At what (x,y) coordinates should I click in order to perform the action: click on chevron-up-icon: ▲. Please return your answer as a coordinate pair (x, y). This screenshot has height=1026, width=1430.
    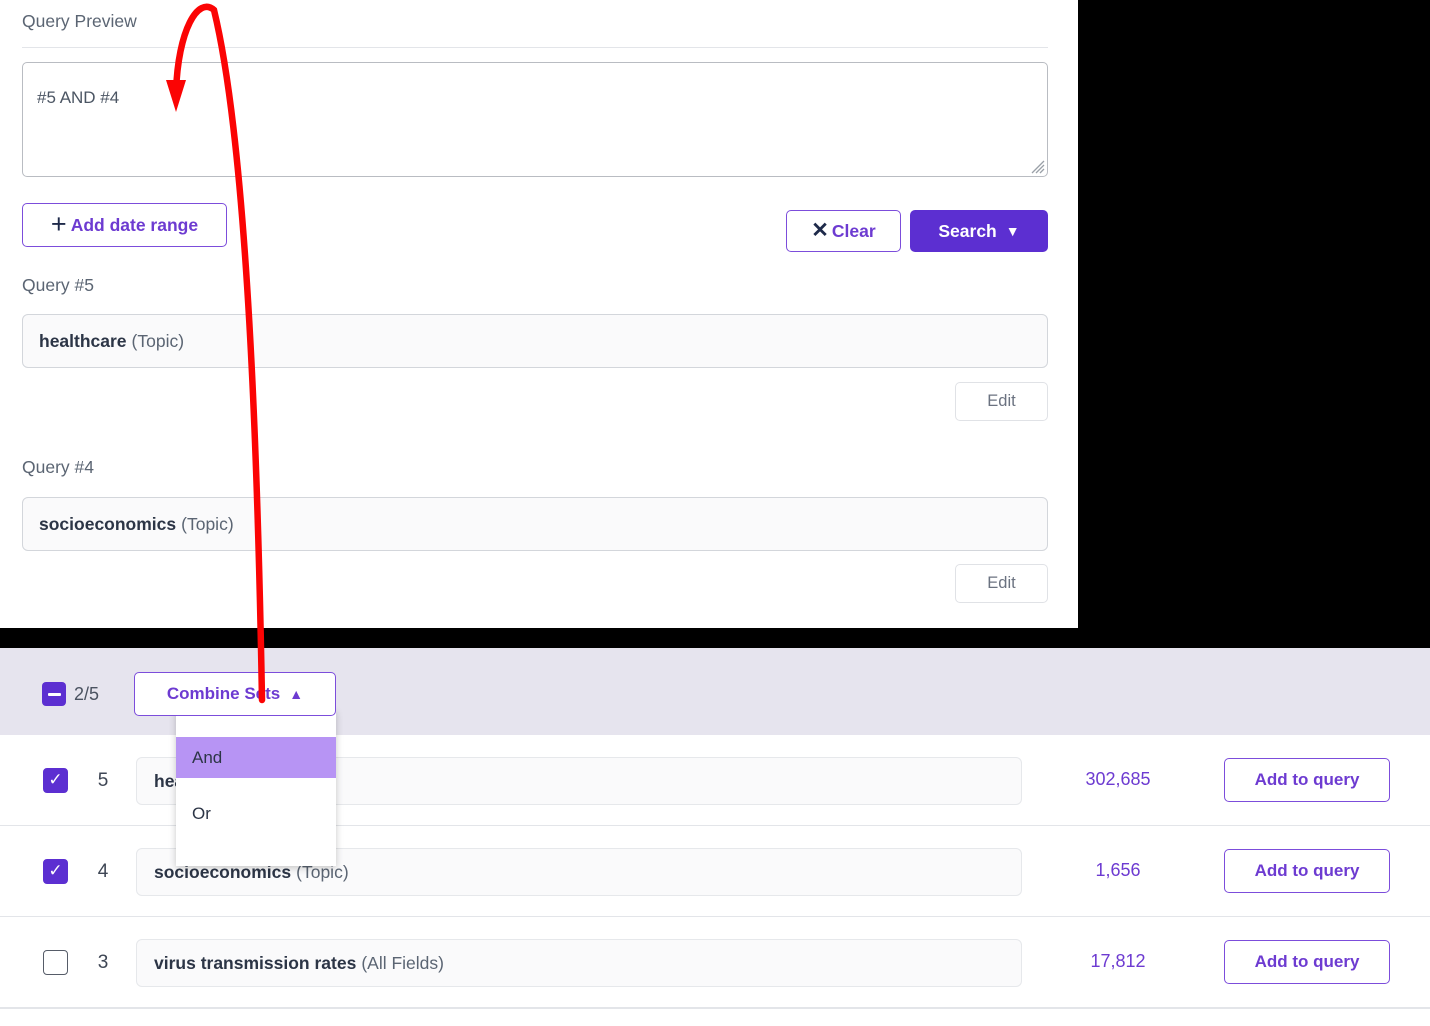
    Looking at the image, I should click on (296, 694).